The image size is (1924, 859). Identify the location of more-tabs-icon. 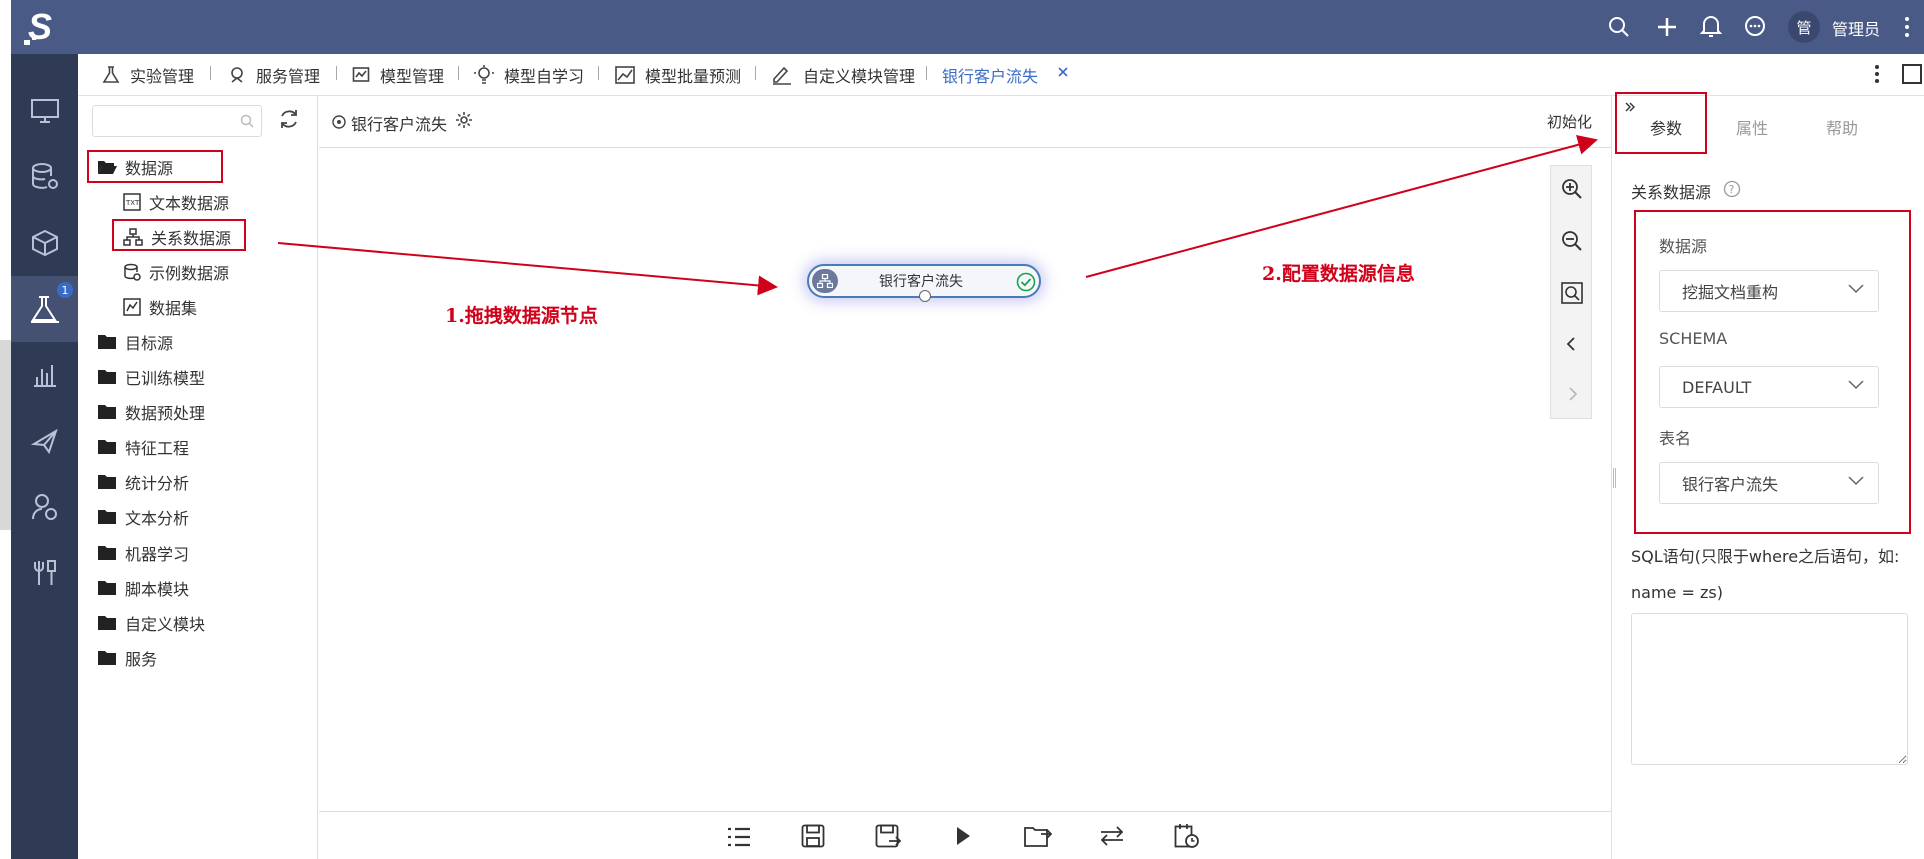
(1877, 74).